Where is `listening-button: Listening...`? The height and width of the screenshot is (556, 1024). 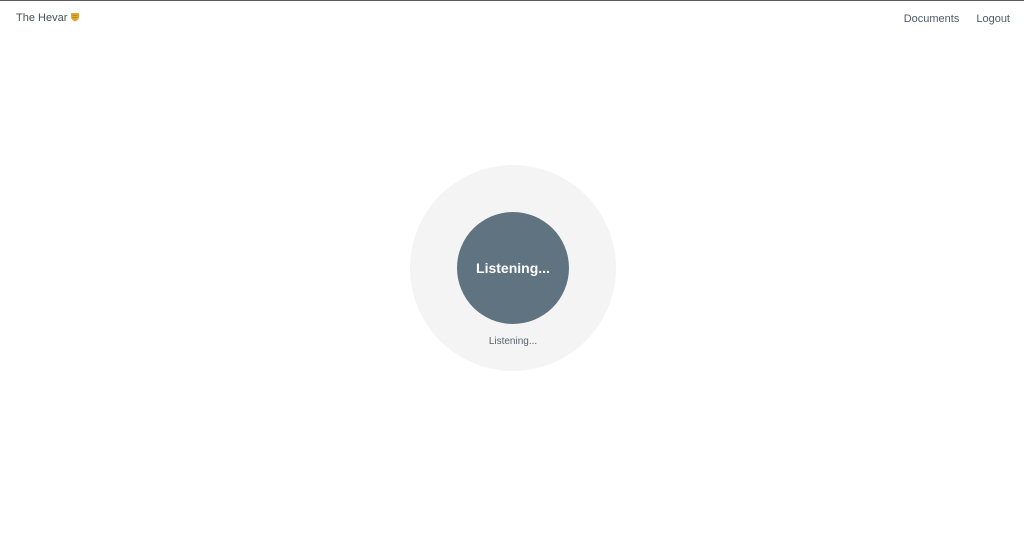
listening-button: Listening... is located at coordinates (513, 268).